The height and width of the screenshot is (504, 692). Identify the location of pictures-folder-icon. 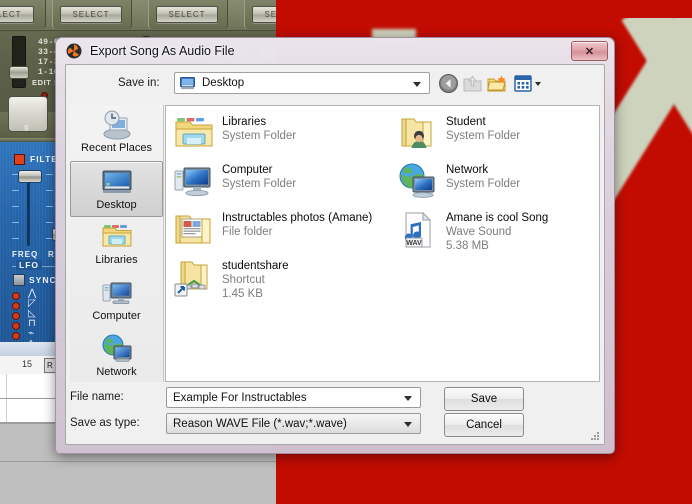
(194, 230).